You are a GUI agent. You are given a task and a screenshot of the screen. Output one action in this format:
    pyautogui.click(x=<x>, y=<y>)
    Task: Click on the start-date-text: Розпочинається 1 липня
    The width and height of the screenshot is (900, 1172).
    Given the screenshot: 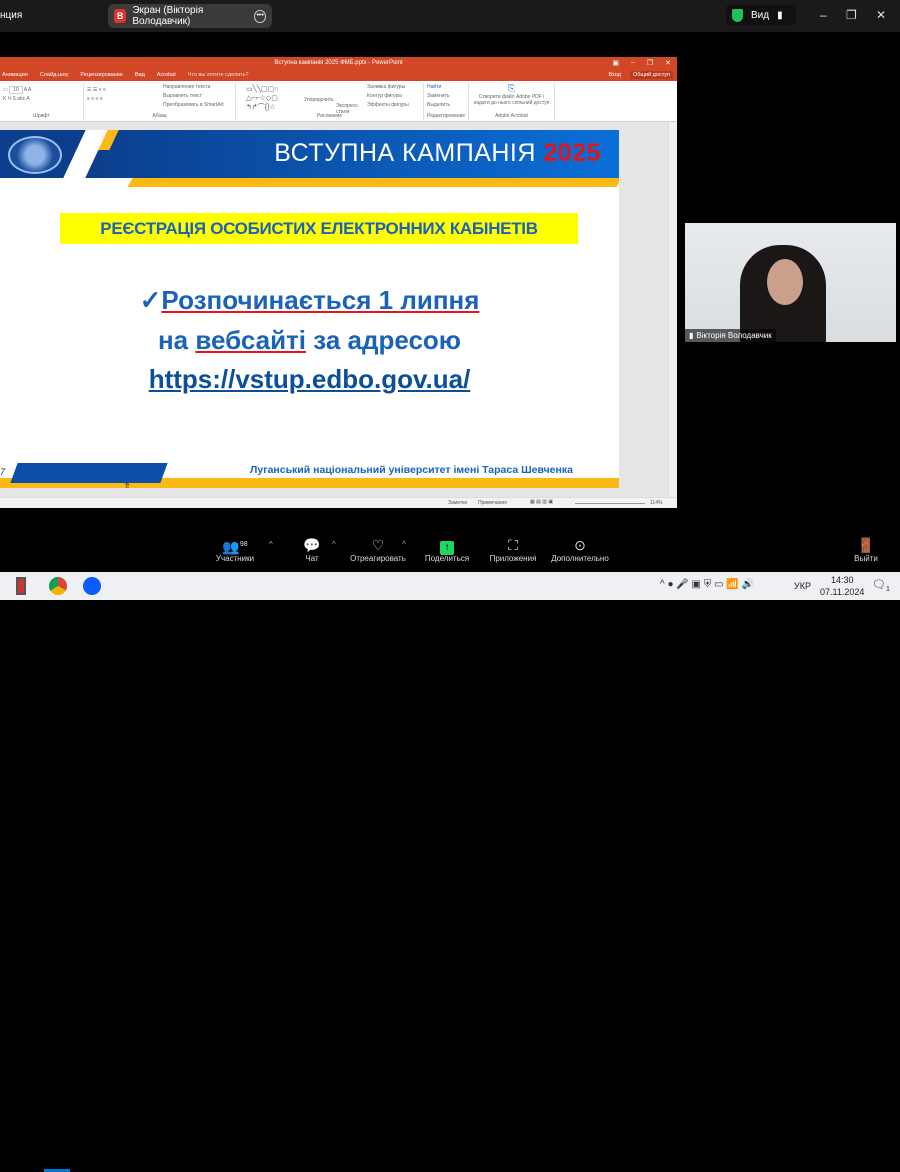 What is the action you would take?
    pyautogui.click(x=320, y=300)
    